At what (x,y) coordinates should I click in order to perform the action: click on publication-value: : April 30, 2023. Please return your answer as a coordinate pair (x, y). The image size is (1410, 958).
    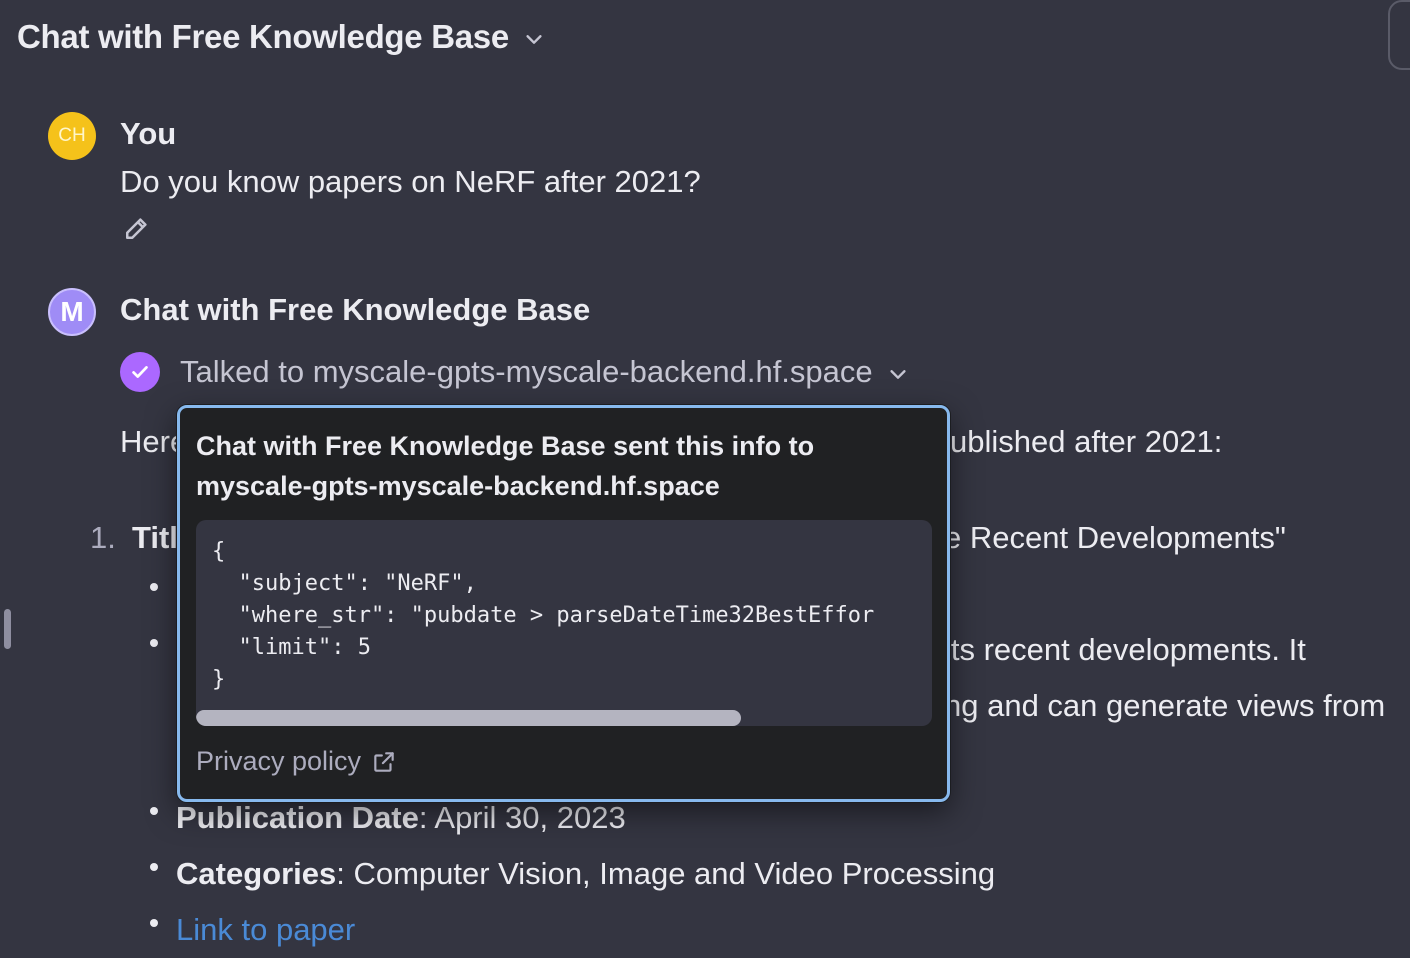
    Looking at the image, I should click on (522, 817).